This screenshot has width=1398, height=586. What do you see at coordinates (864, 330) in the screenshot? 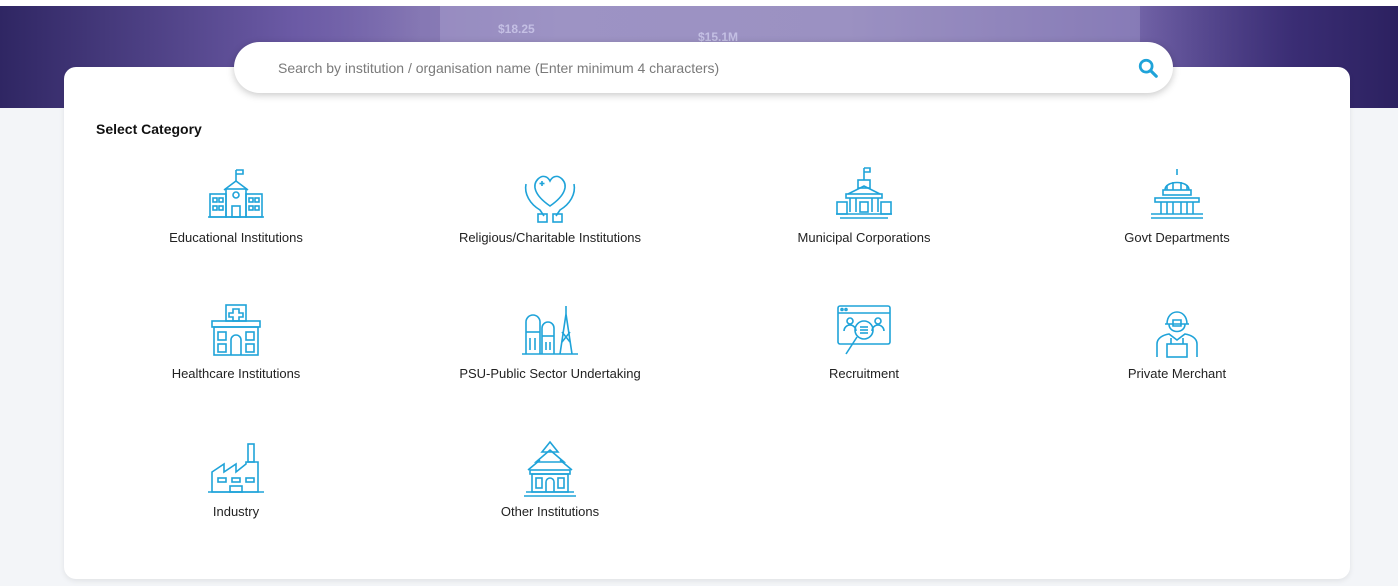
I see `recruitment-search-icon` at bounding box center [864, 330].